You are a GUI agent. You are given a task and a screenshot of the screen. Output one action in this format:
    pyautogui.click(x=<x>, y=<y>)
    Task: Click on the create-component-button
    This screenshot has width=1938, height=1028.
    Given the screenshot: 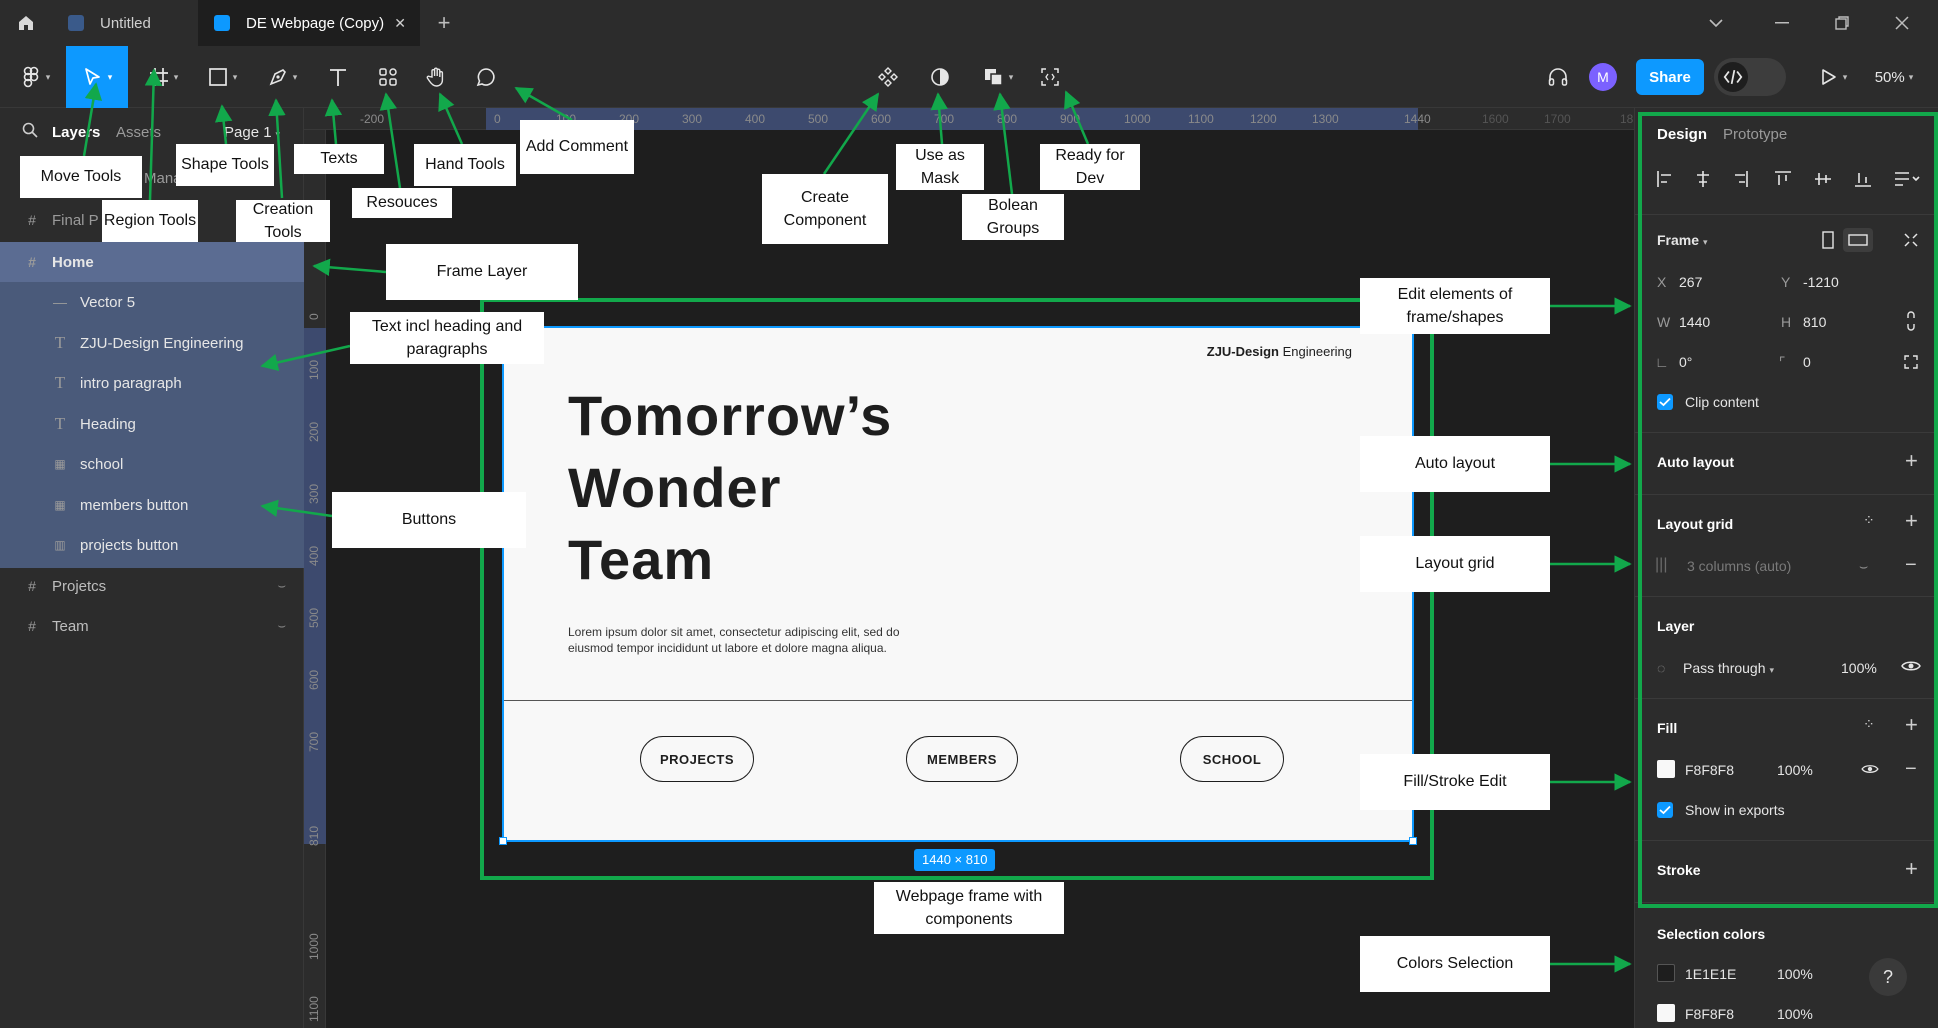 What is the action you would take?
    pyautogui.click(x=888, y=77)
    